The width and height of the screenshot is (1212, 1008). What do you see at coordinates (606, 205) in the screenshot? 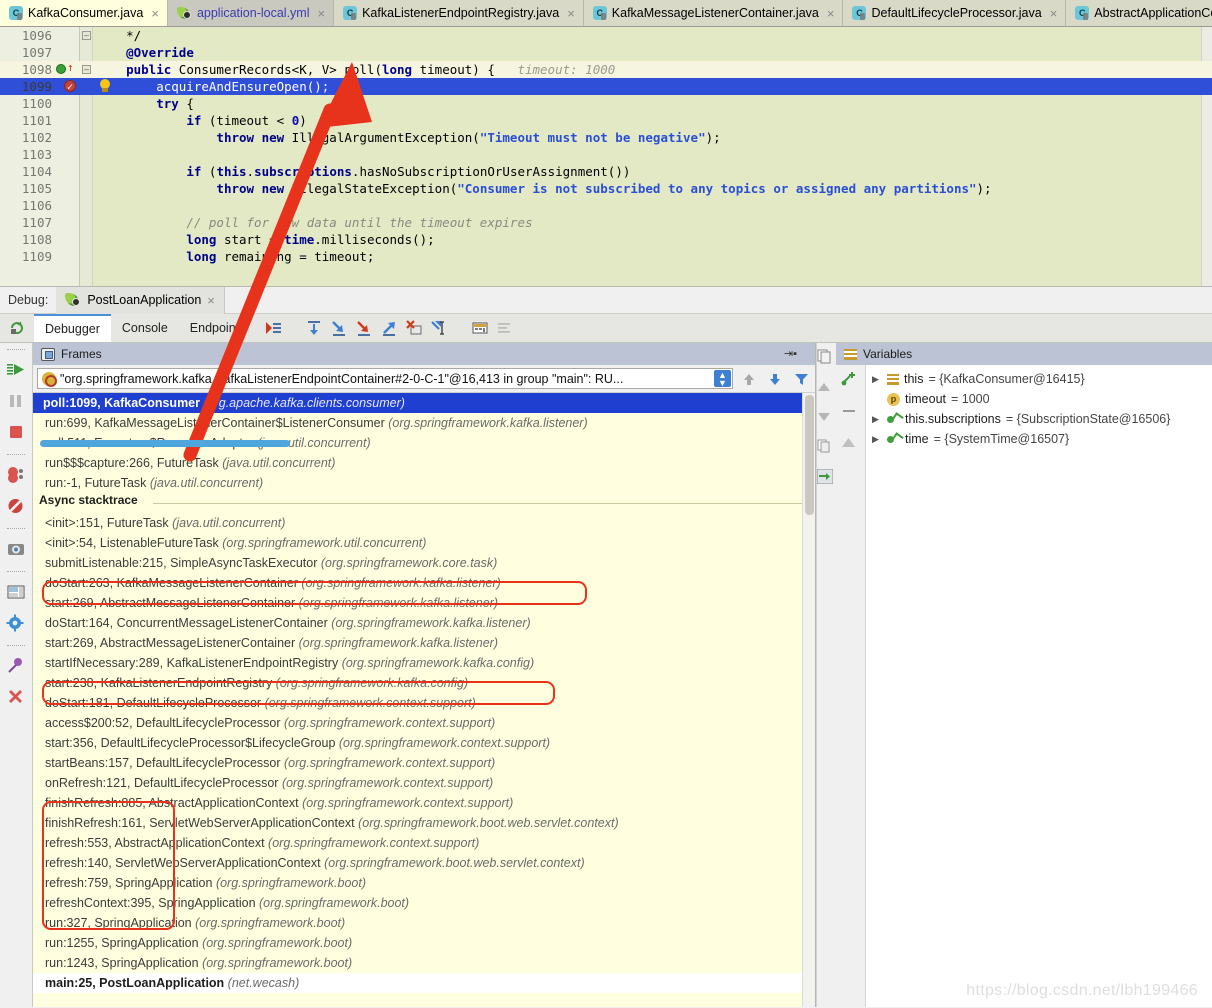
I see `code-line: 1106` at bounding box center [606, 205].